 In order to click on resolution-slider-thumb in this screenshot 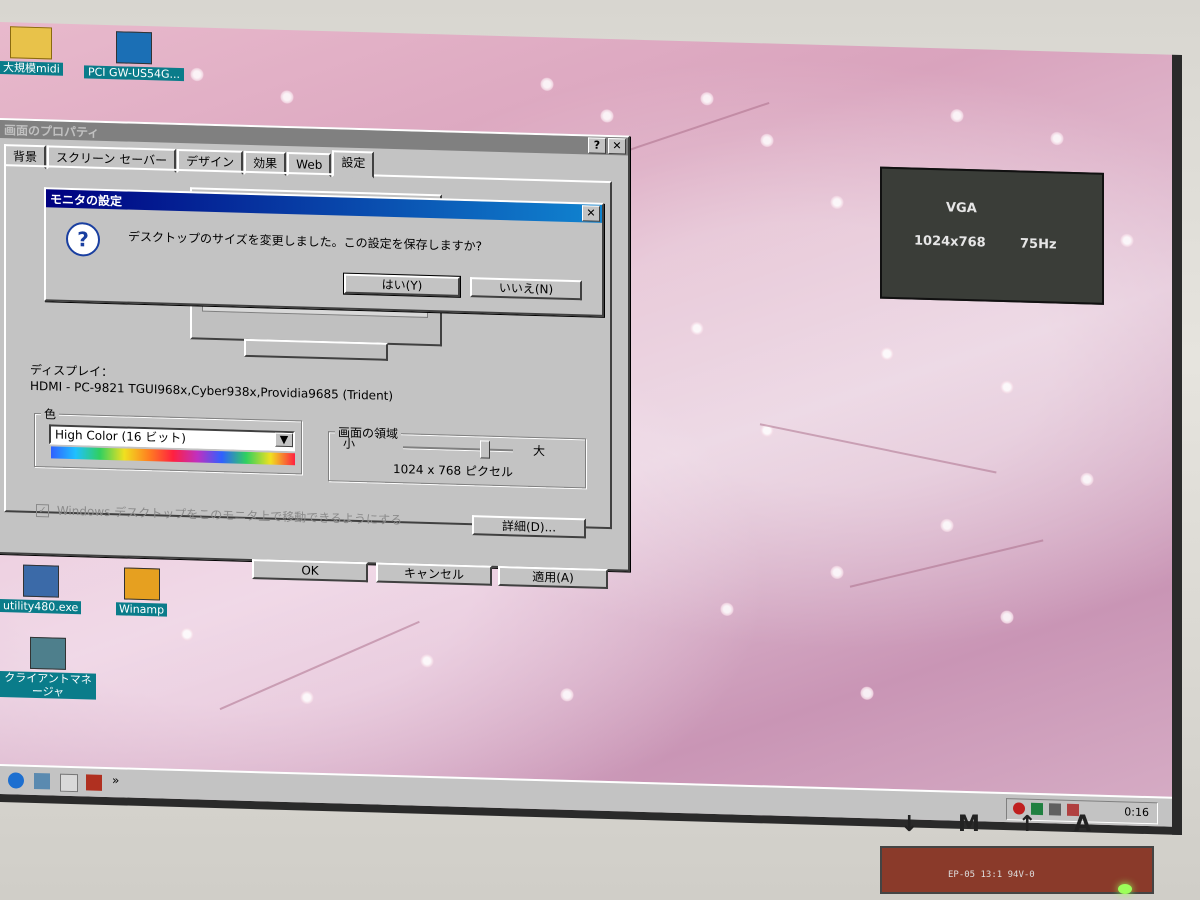, I will do `click(484, 449)`.